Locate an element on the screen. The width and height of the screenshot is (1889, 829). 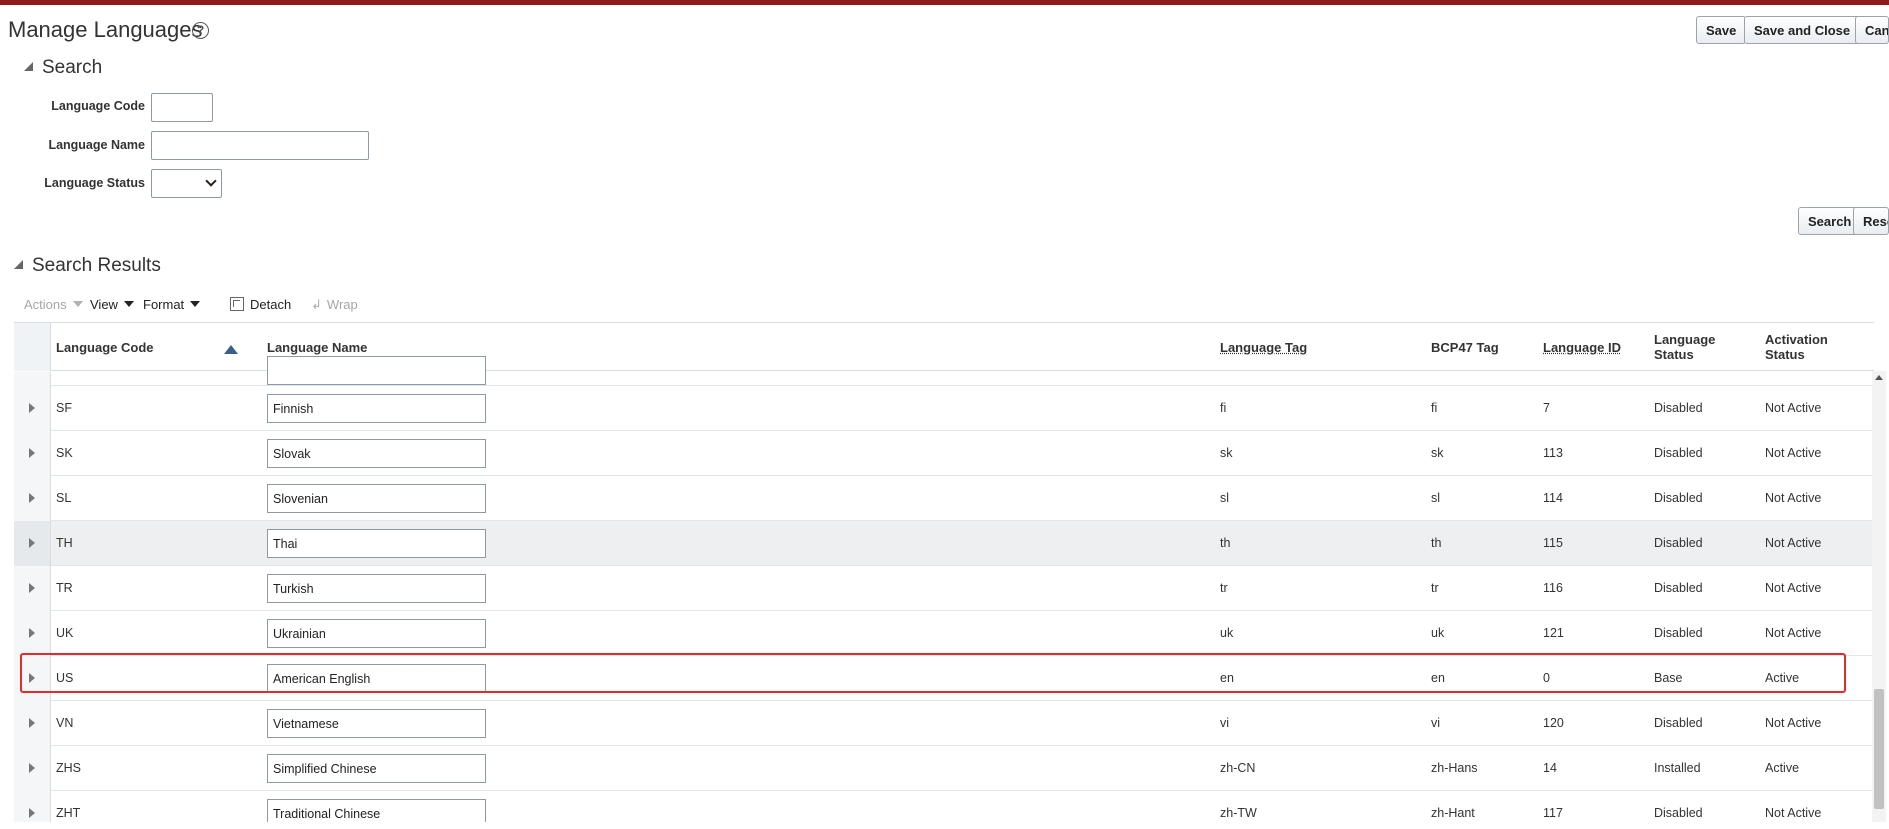
page-title: Manage Languages is located at coordinates (105, 29).